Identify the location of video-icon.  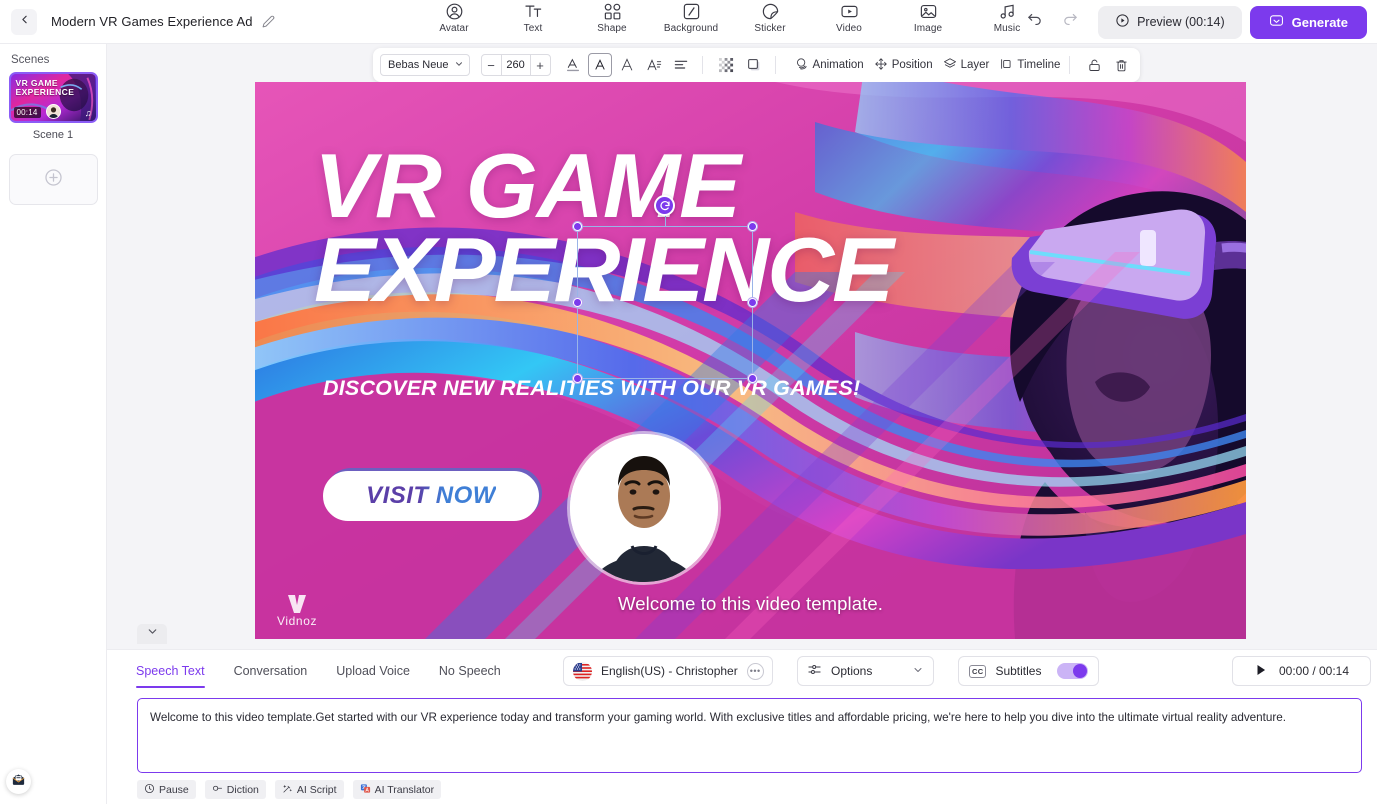
(849, 11).